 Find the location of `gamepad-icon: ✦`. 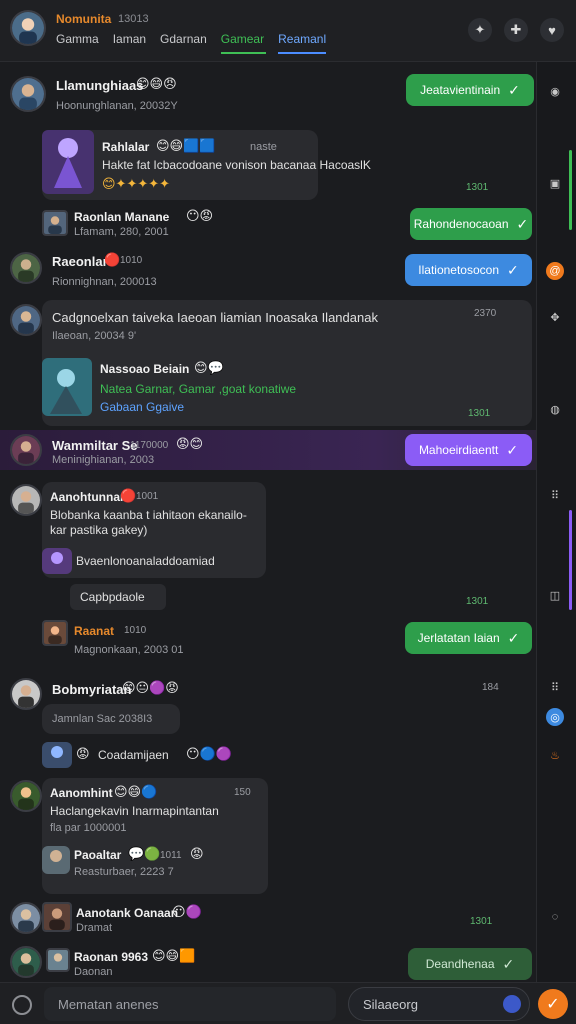

gamepad-icon: ✦ is located at coordinates (480, 30).